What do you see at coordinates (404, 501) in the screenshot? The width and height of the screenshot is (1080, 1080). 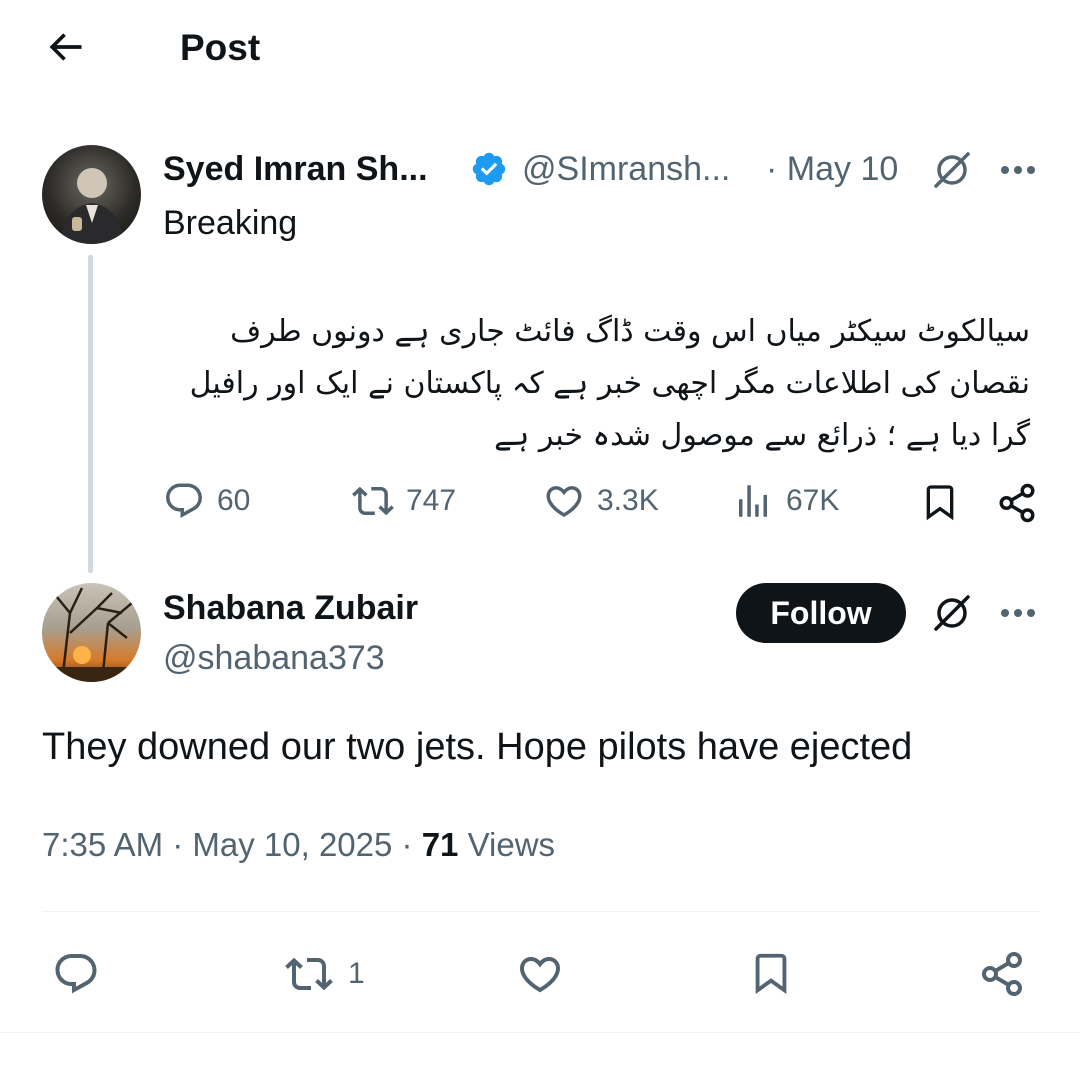 I see `repost-button: 747` at bounding box center [404, 501].